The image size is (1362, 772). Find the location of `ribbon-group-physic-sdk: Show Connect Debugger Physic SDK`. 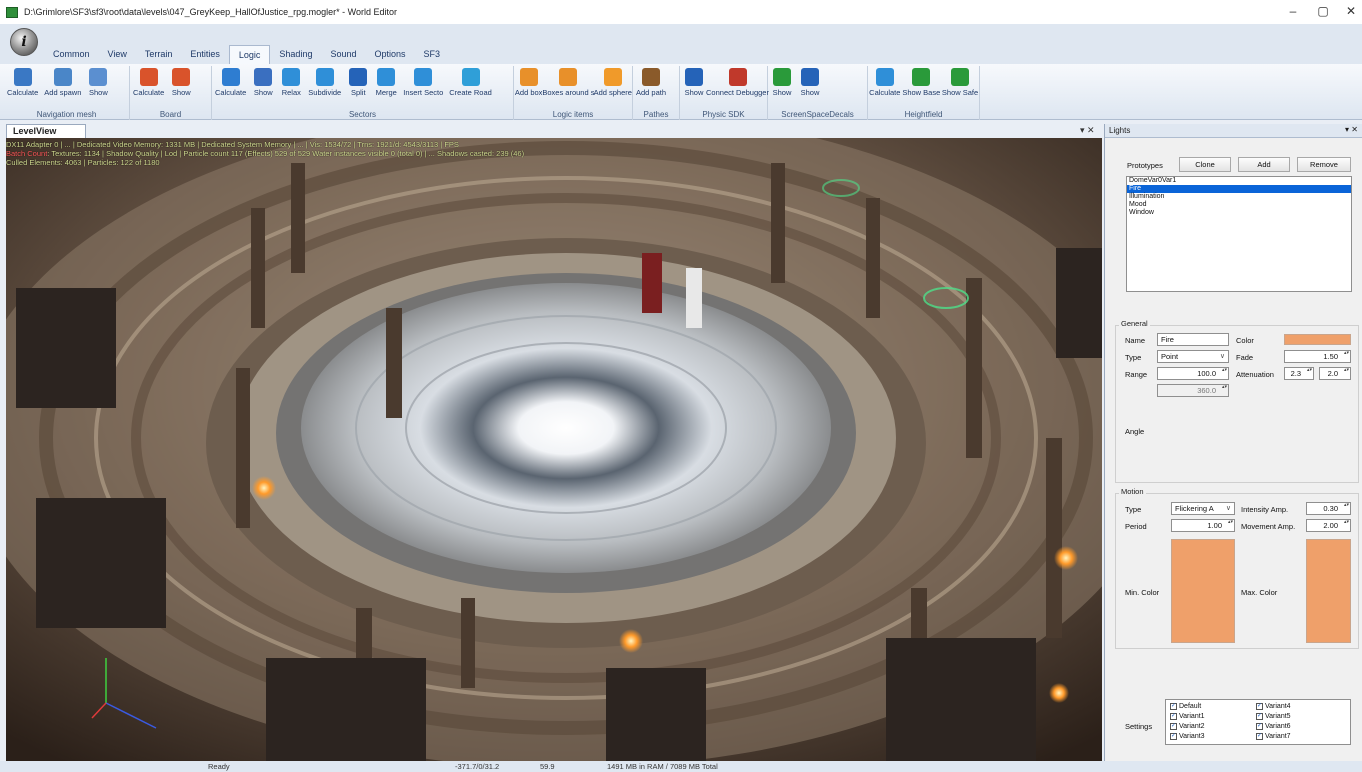

ribbon-group-physic-sdk: Show Connect Debugger Physic SDK is located at coordinates (724, 93).